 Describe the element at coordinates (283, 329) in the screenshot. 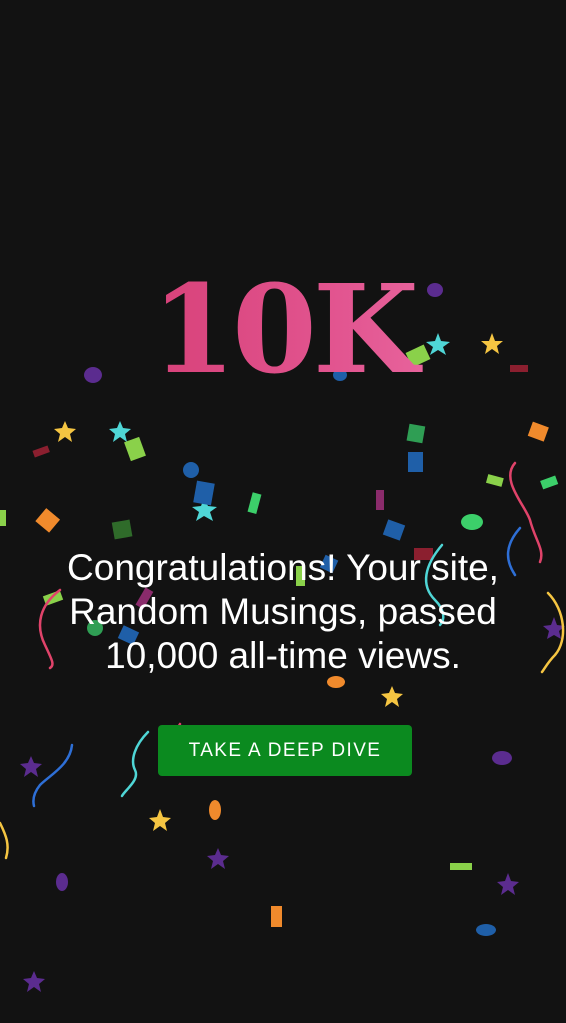

I see `milestone-number: 10K` at that location.